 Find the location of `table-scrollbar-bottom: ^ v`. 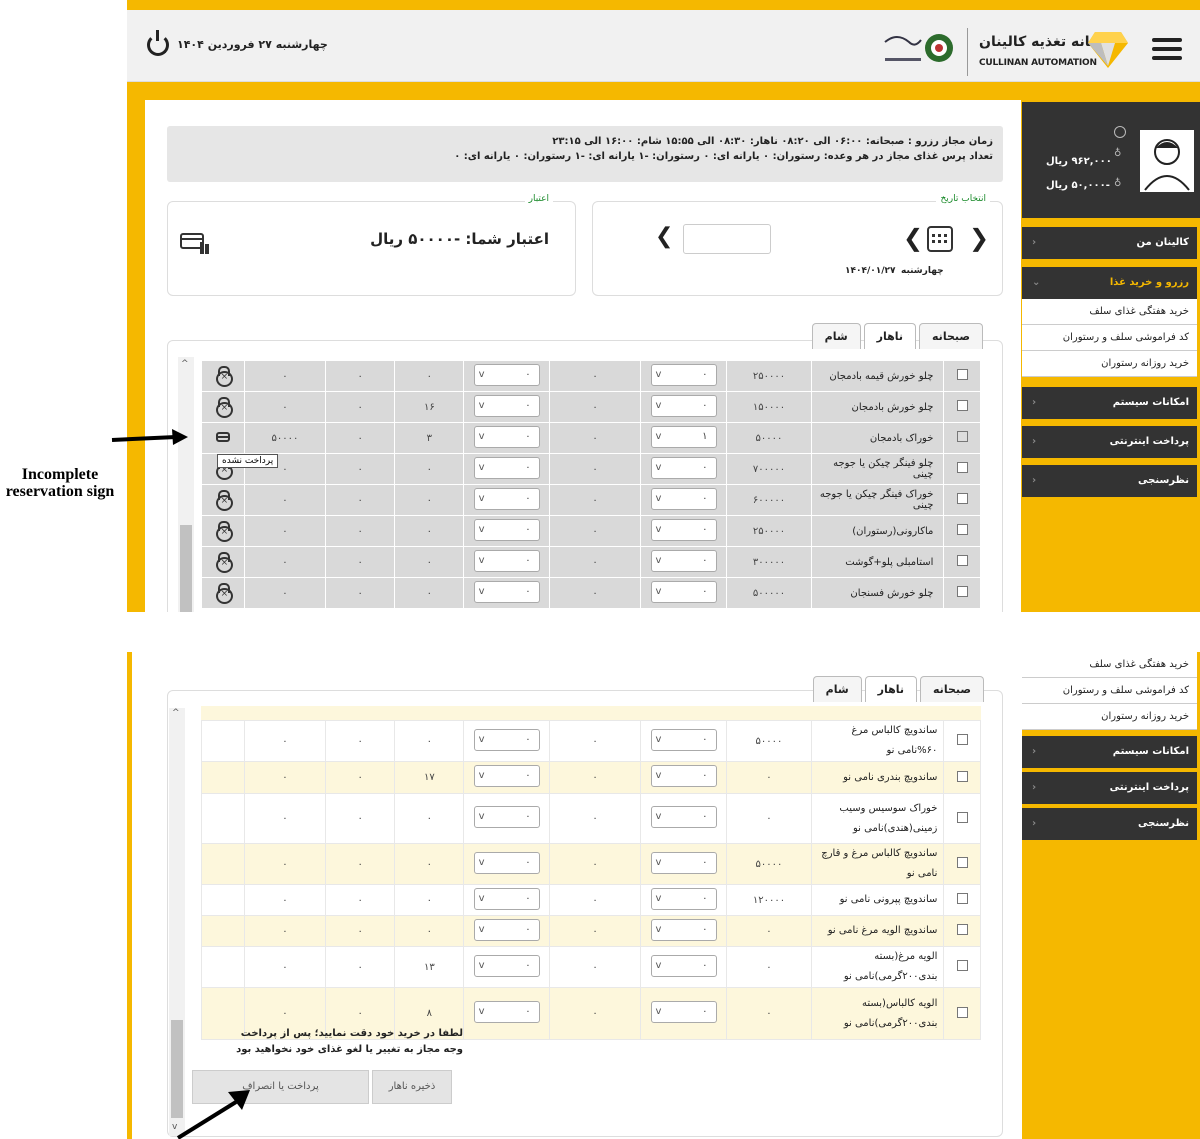

table-scrollbar-bottom: ^ v is located at coordinates (177, 922).